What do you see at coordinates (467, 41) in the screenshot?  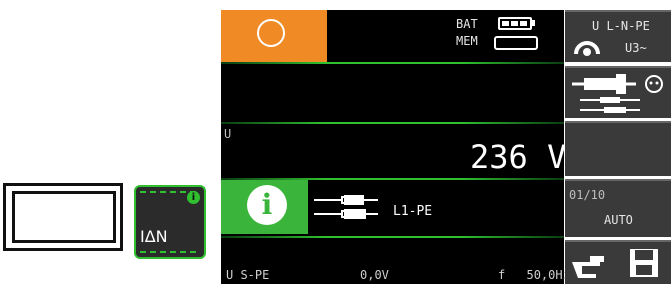 I see `mem-label: MEM` at bounding box center [467, 41].